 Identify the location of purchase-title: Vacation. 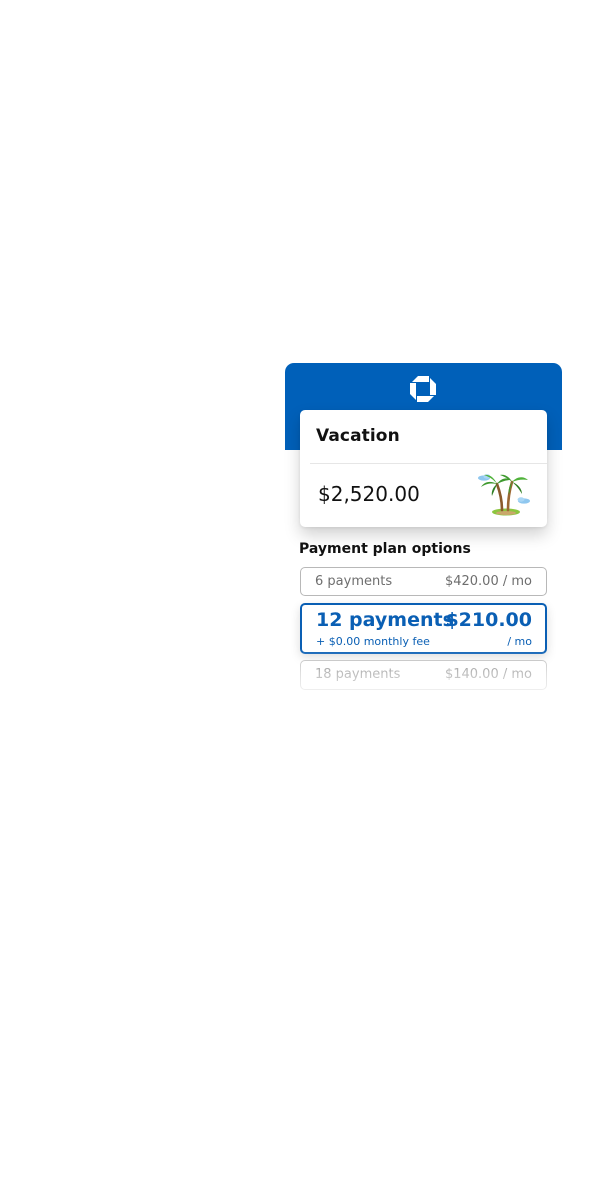
(358, 436).